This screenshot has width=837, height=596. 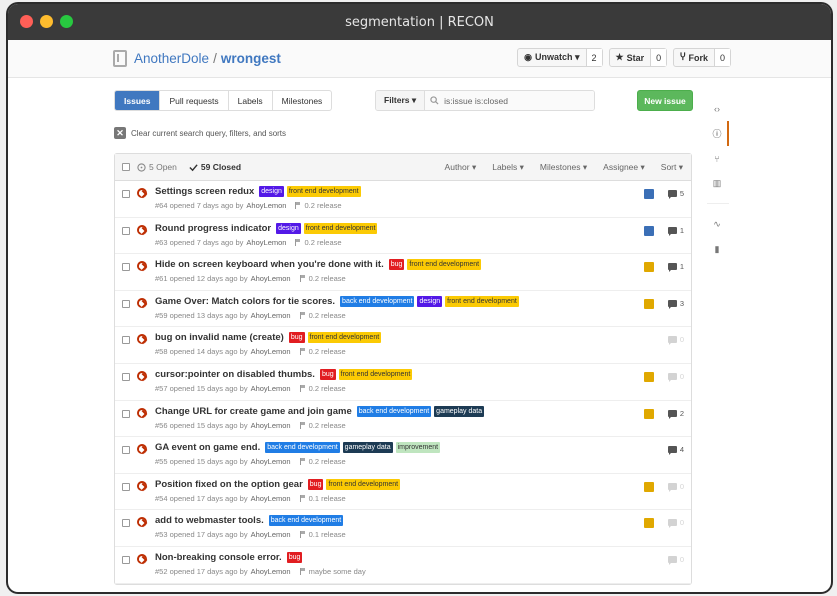 What do you see at coordinates (137, 100) in the screenshot?
I see `tab-issues: Issues` at bounding box center [137, 100].